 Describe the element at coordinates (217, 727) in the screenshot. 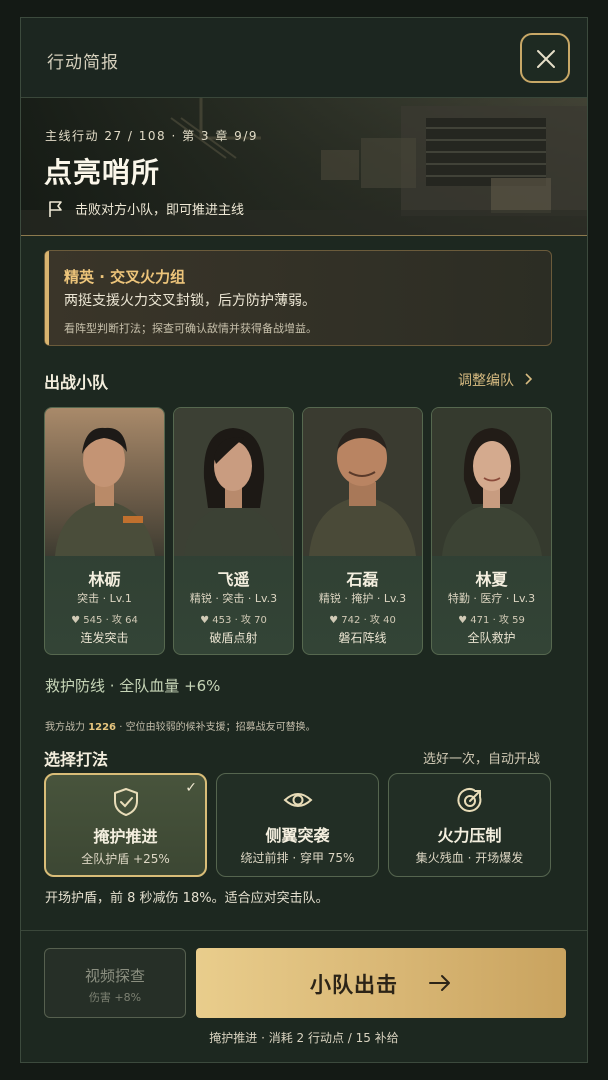

I see `power-suffix: · 空位由较弱的候补支援；招募战友可替换。` at that location.